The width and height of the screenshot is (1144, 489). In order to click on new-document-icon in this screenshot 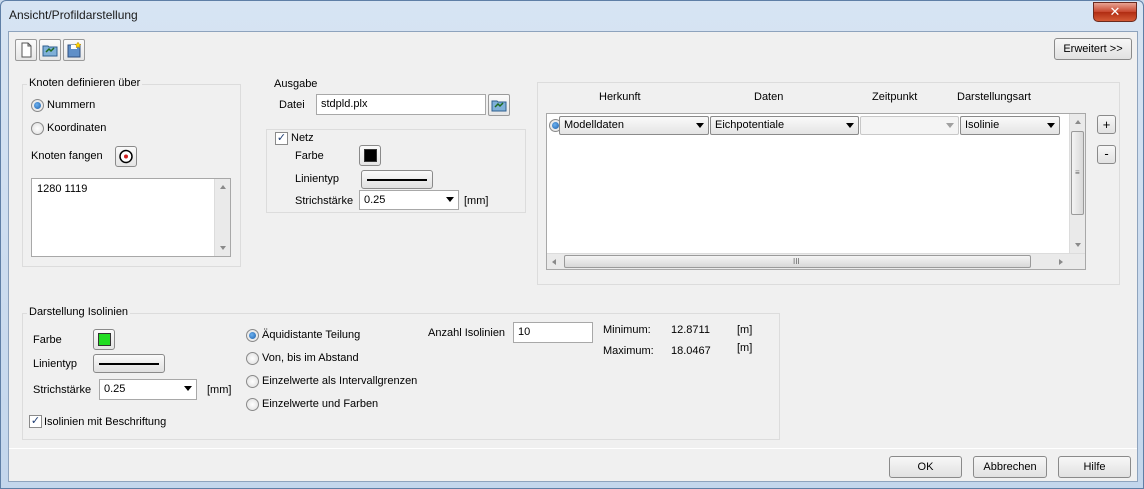, I will do `click(26, 50)`.